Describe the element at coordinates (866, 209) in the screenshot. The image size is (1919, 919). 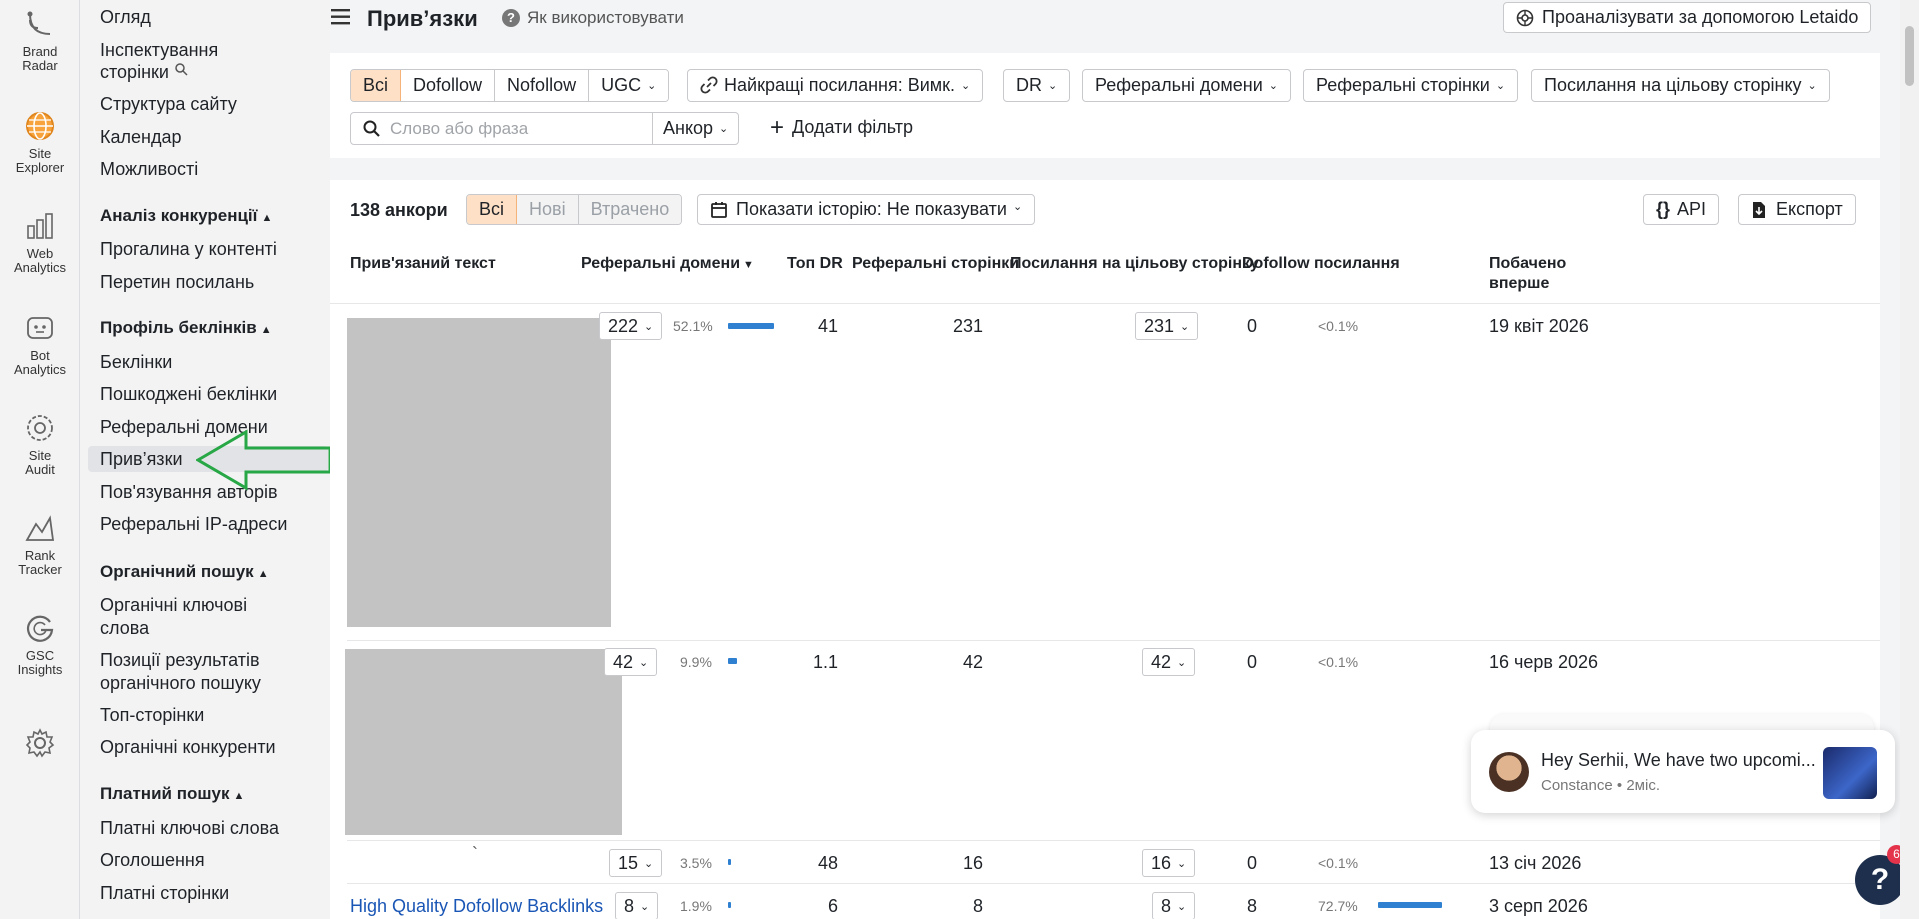
I see `history-select: Показати історію: Не показувати ⌄` at that location.